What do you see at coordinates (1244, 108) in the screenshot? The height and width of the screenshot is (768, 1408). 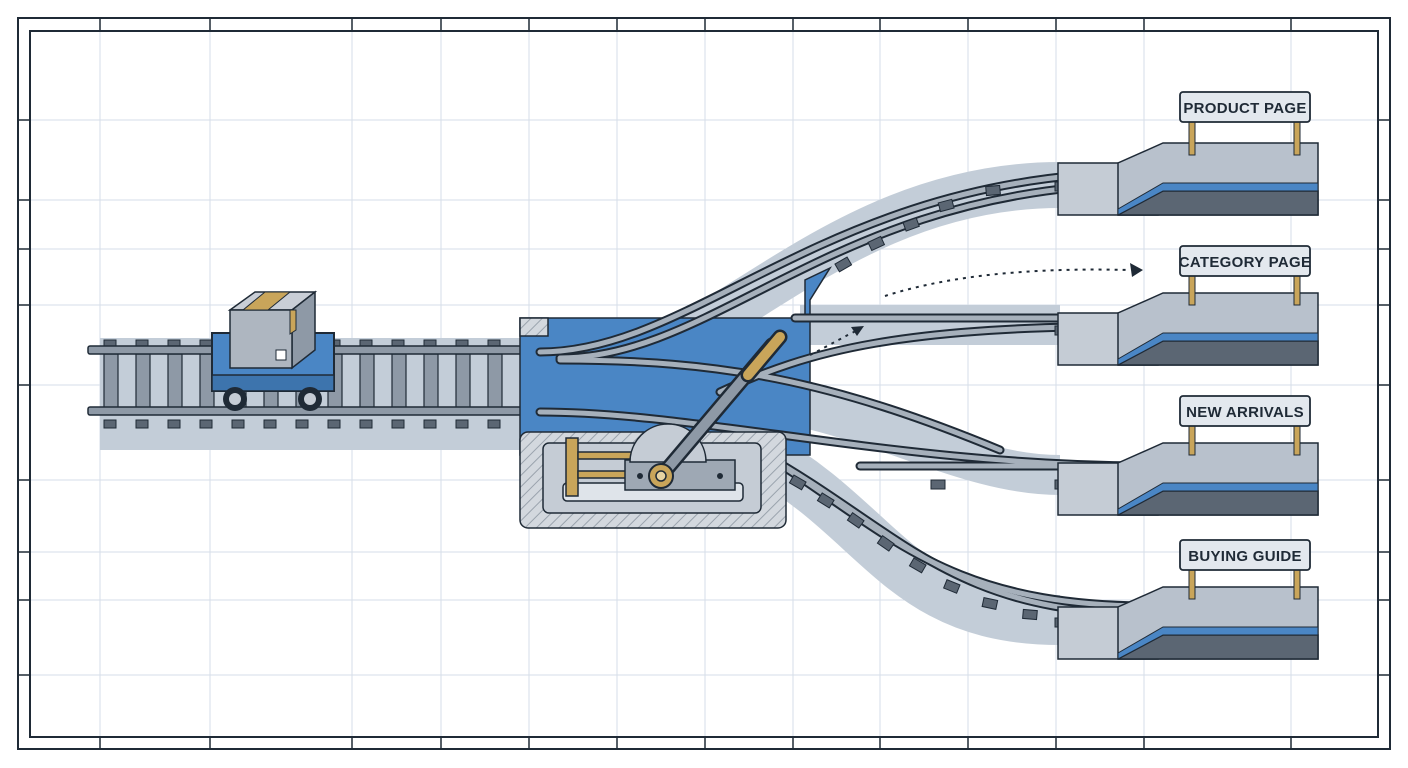 I see `destination-label: PRODUCT PAGE` at bounding box center [1244, 108].